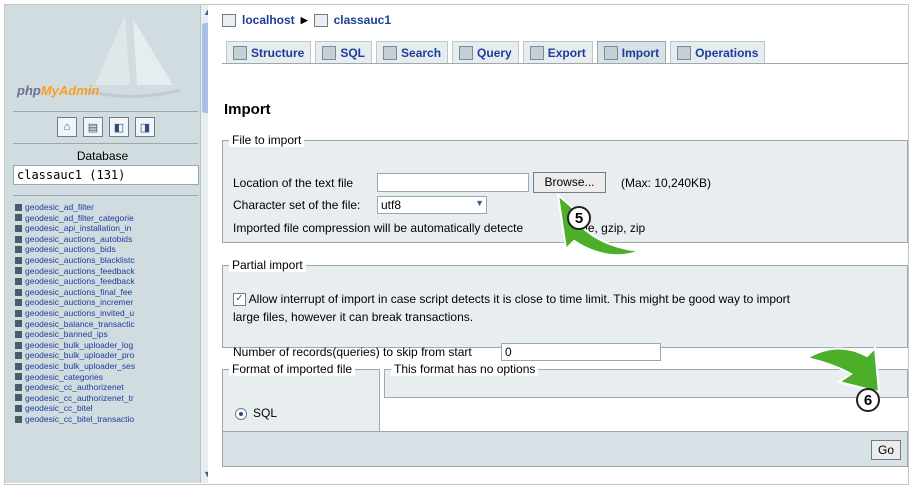  I want to click on table-list-item: geodesic_cc_authorizenet, so click(107, 387).